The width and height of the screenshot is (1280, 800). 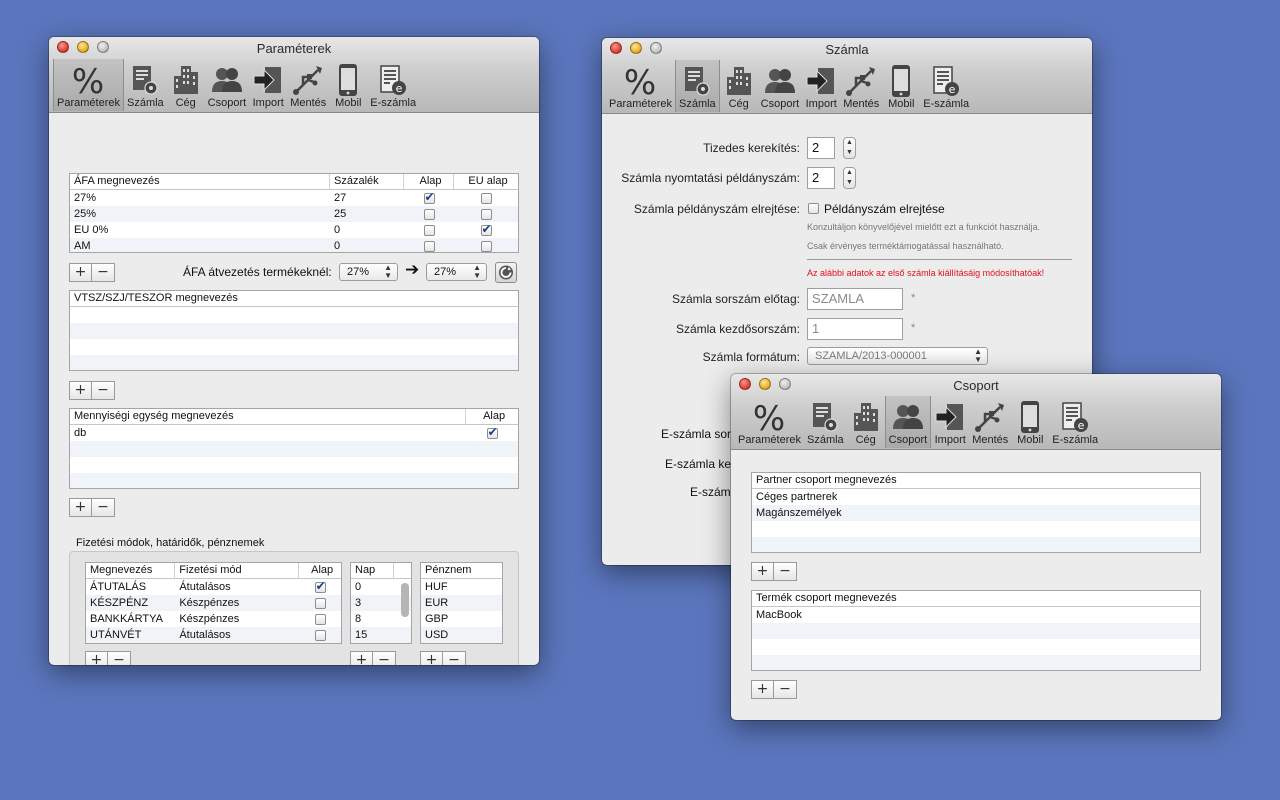 I want to click on table-row: UTÁNVÉTÁtutalásos▲▼, so click(x=213, y=635).